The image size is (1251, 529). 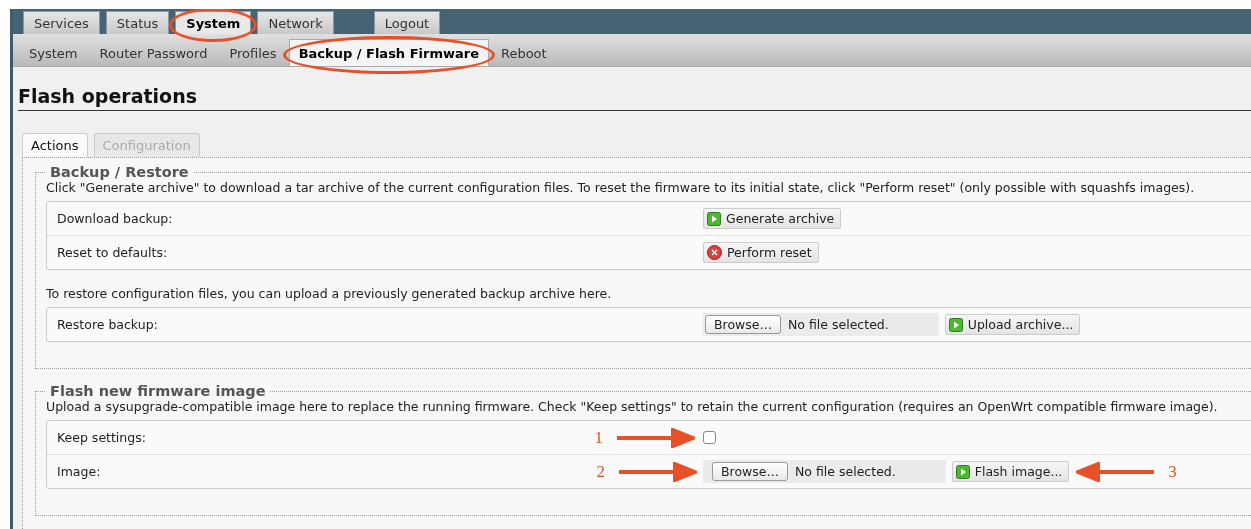 I want to click on fieldset-legend: Backup / Restore, so click(x=119, y=172).